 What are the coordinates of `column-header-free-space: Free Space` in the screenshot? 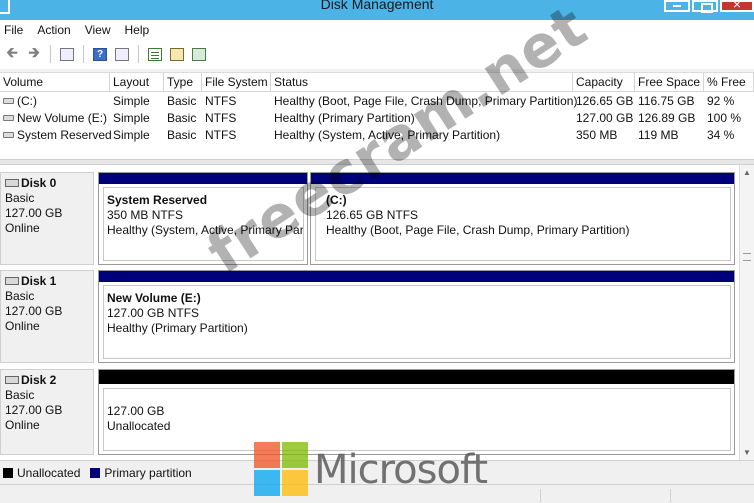 It's located at (669, 82).